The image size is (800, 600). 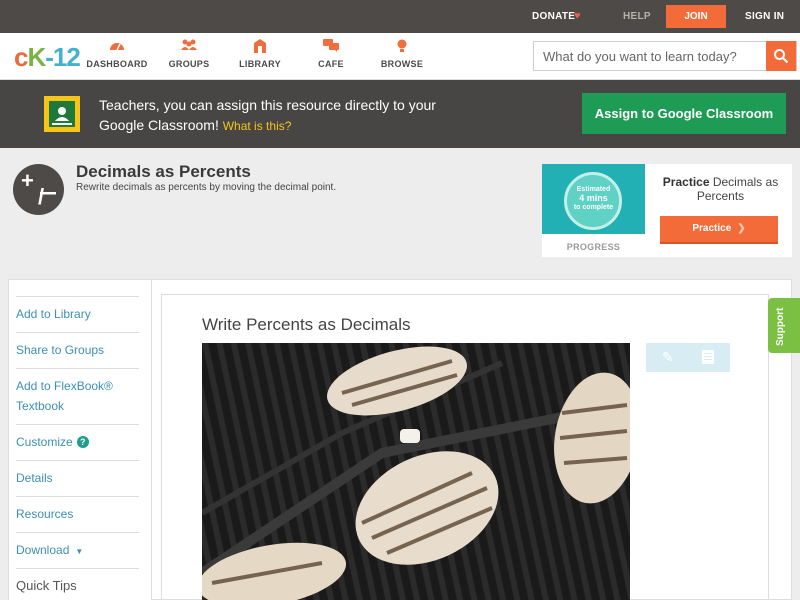 What do you see at coordinates (593, 247) in the screenshot?
I see `progress-label: PROGRESS` at bounding box center [593, 247].